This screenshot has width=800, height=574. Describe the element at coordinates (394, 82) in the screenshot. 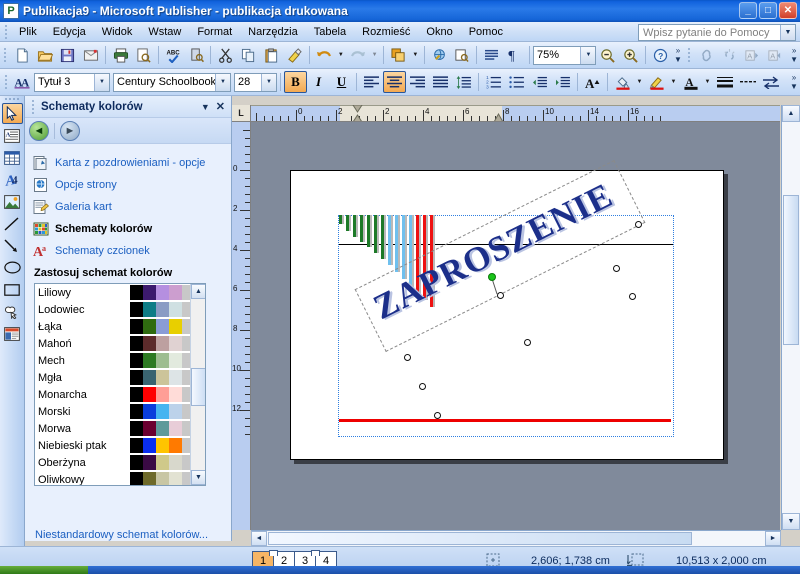

I see `align-center-button` at that location.